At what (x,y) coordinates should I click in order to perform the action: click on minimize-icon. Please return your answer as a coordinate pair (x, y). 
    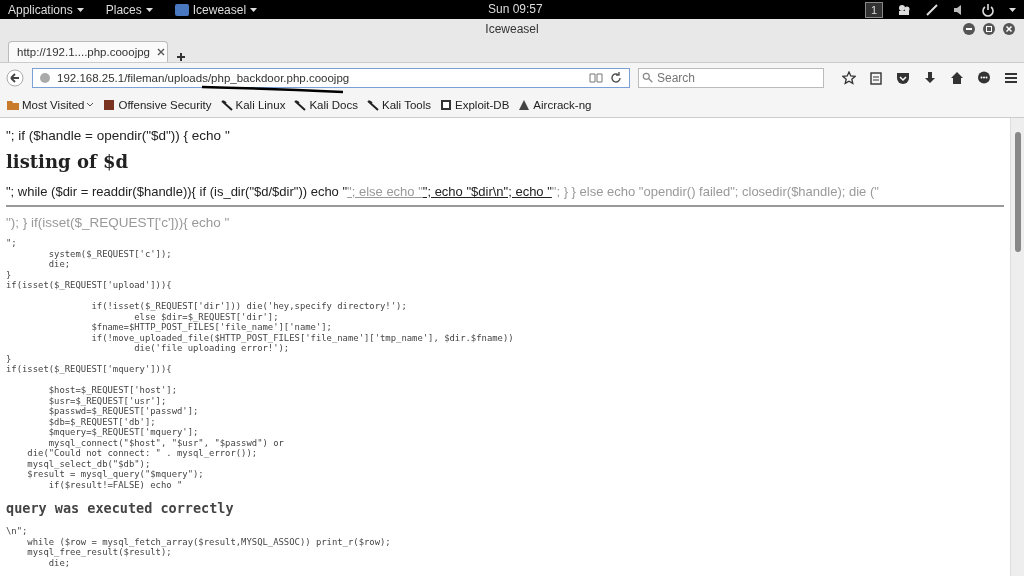
    Looking at the image, I should click on (969, 29).